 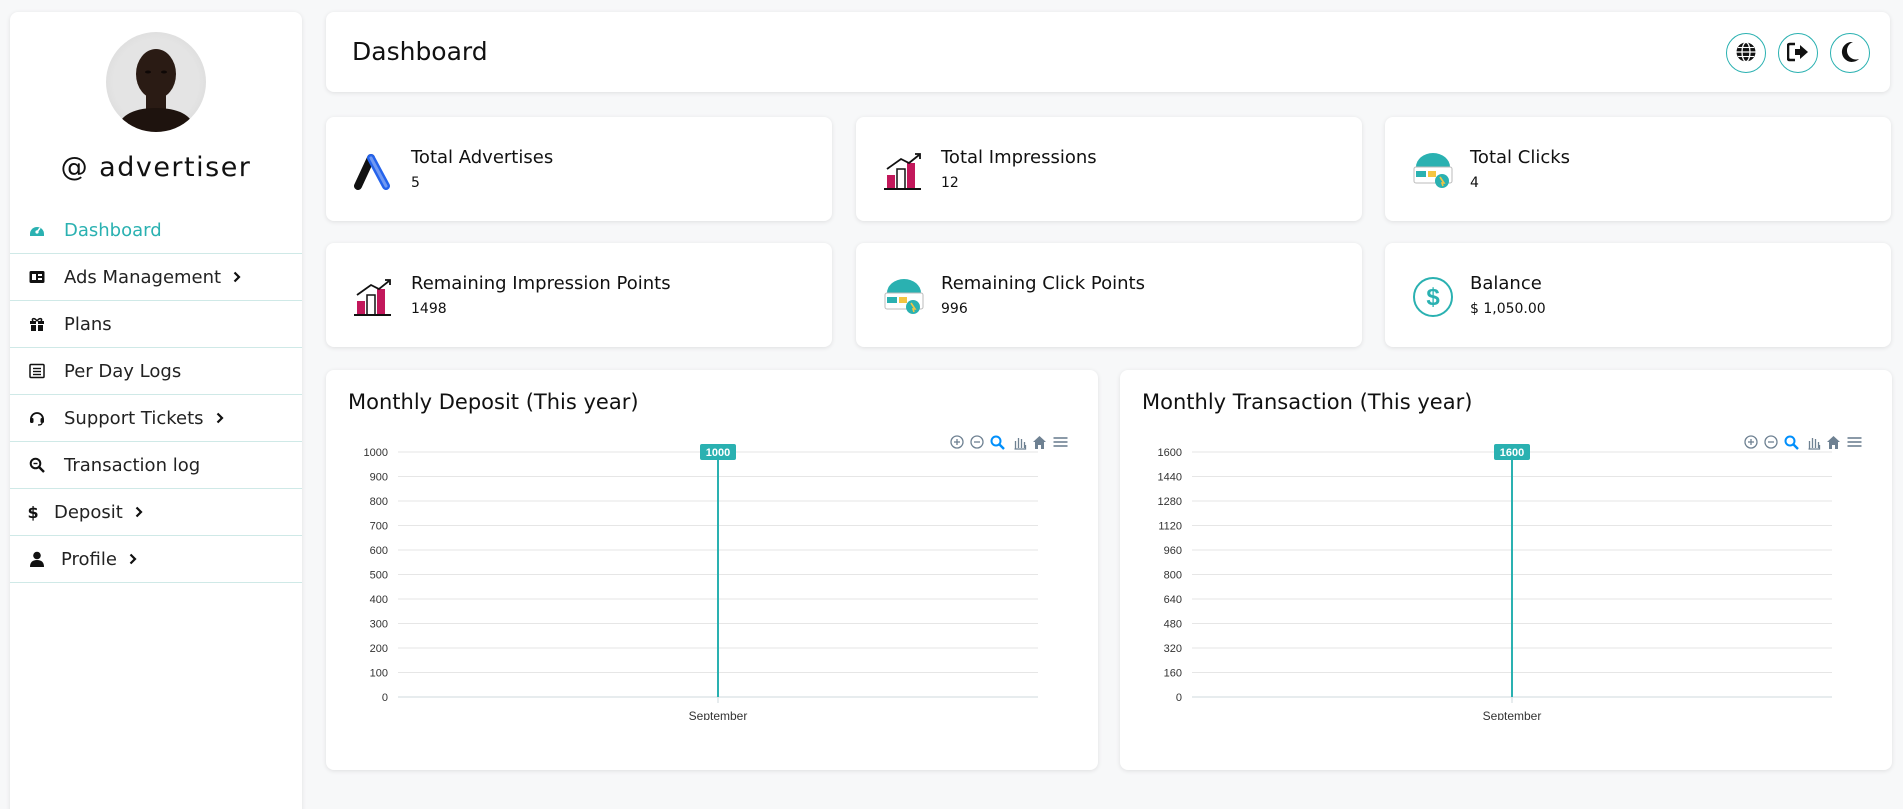 I want to click on stat-label: Total Advertises, so click(x=482, y=157).